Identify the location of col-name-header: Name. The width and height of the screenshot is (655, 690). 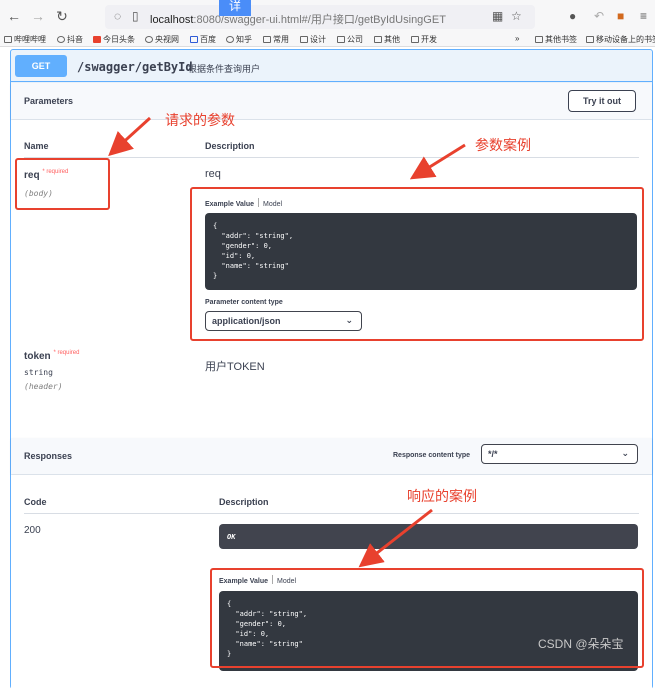
(36, 146).